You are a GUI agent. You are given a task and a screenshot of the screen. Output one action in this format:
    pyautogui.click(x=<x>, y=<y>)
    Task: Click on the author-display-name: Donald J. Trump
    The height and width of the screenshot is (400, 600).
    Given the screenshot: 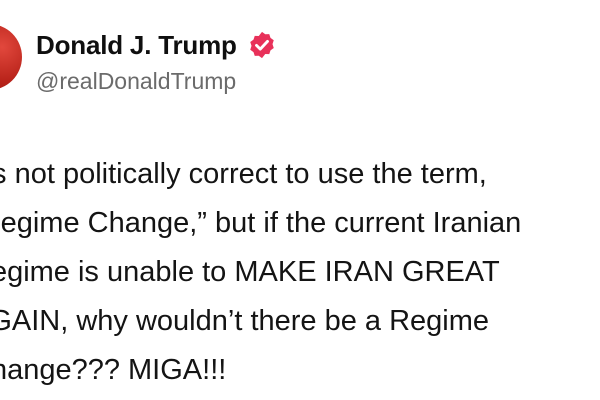 What is the action you would take?
    pyautogui.click(x=136, y=45)
    